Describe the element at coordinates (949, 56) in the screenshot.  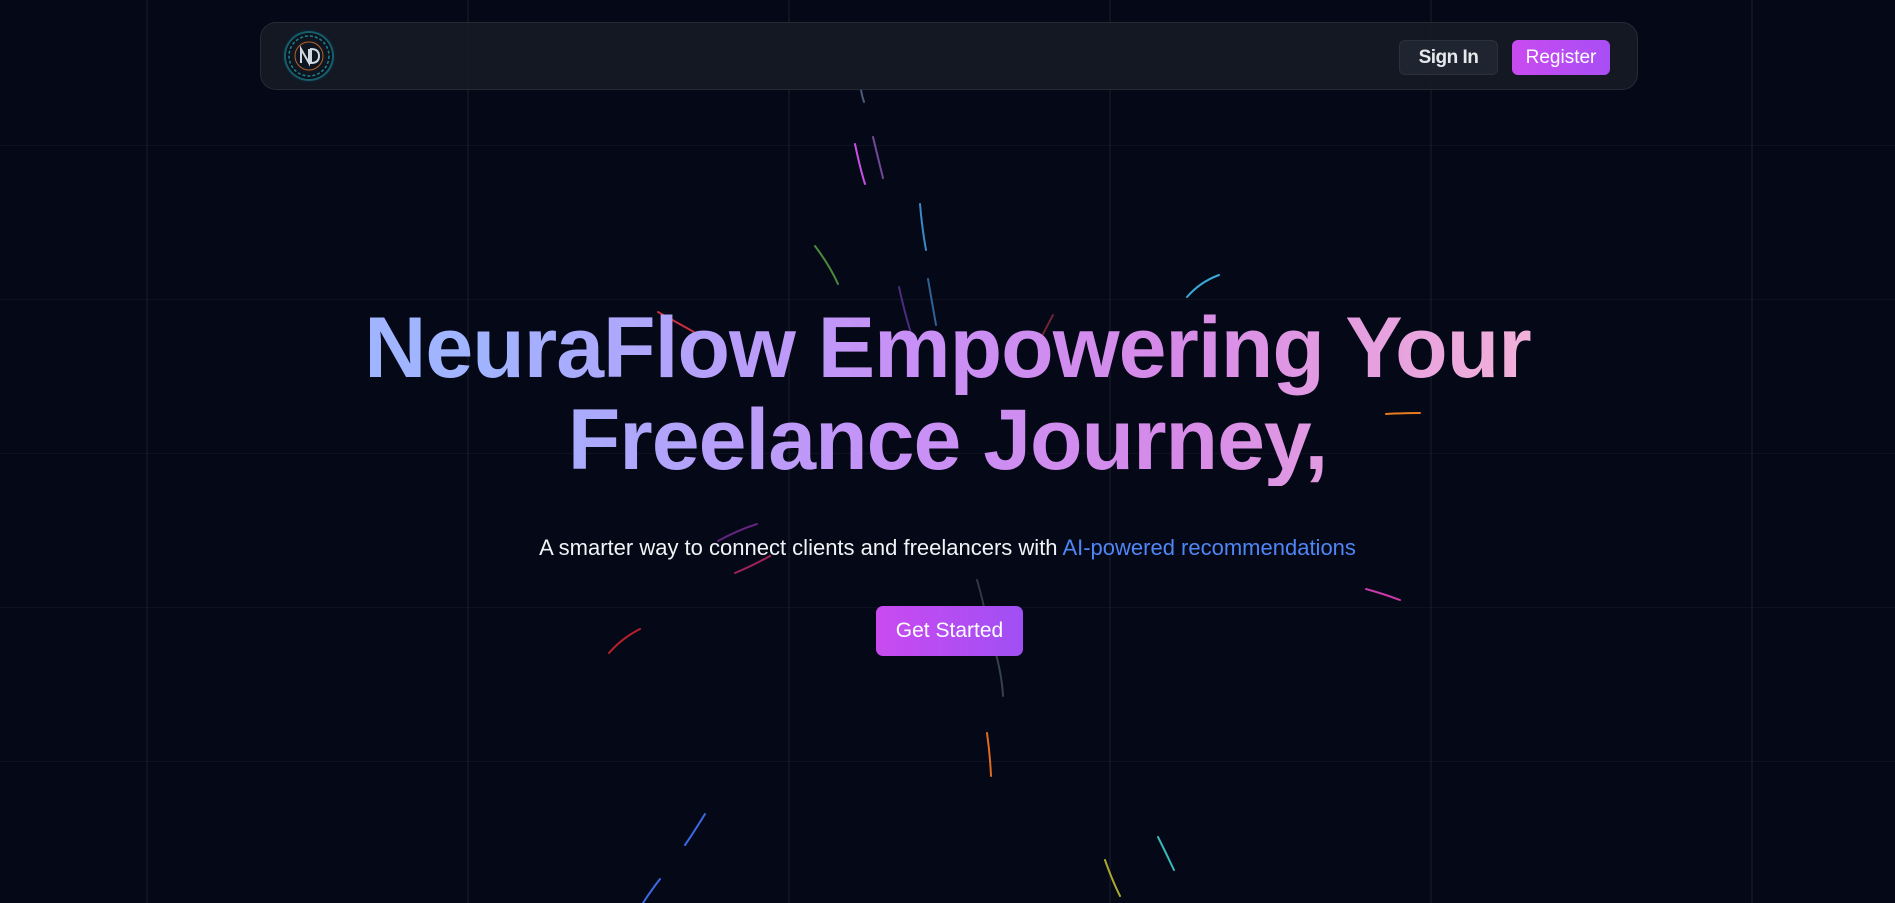
I see `top-navbar: Sign In Register` at that location.